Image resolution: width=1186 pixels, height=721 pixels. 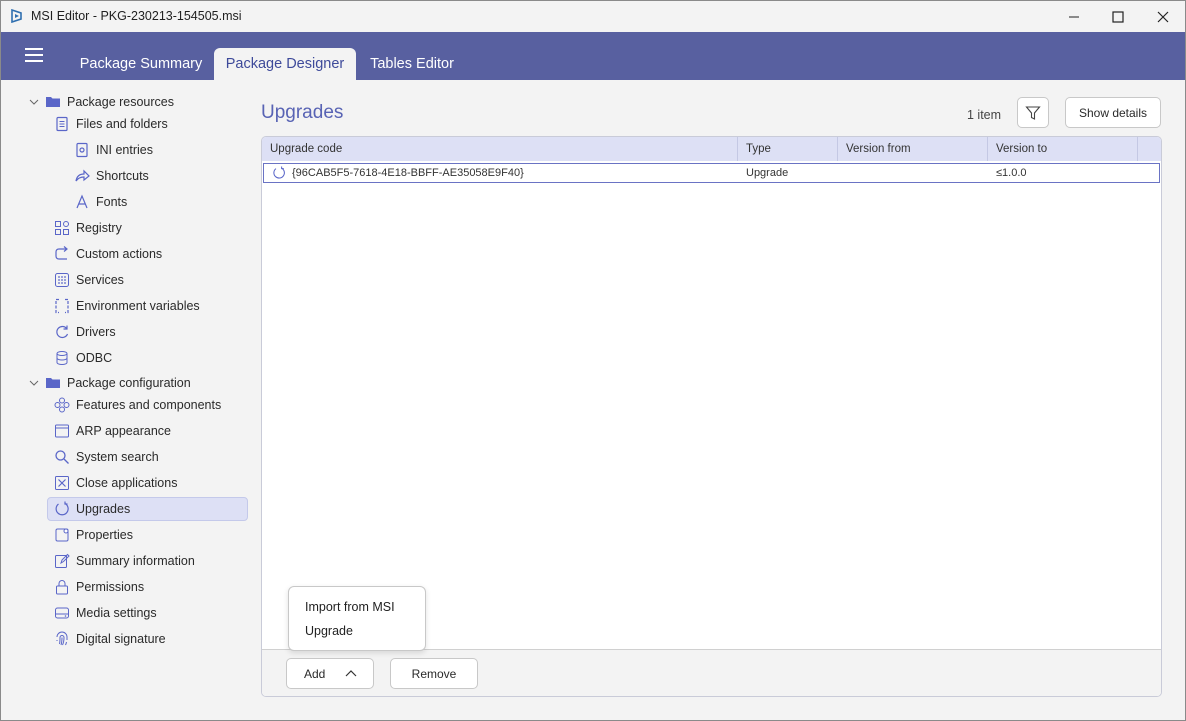 What do you see at coordinates (34, 55) in the screenshot?
I see `hamburger-menu-icon` at bounding box center [34, 55].